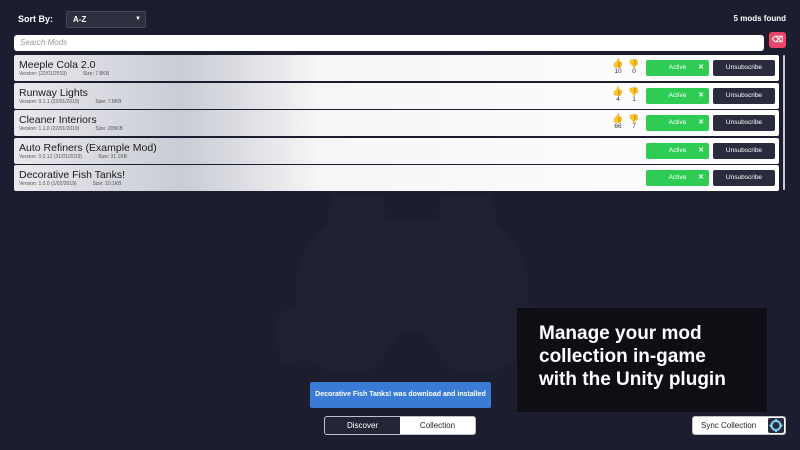 The image size is (800, 450). Describe the element at coordinates (622, 356) in the screenshot. I see `promo-line: collection in-game` at that location.